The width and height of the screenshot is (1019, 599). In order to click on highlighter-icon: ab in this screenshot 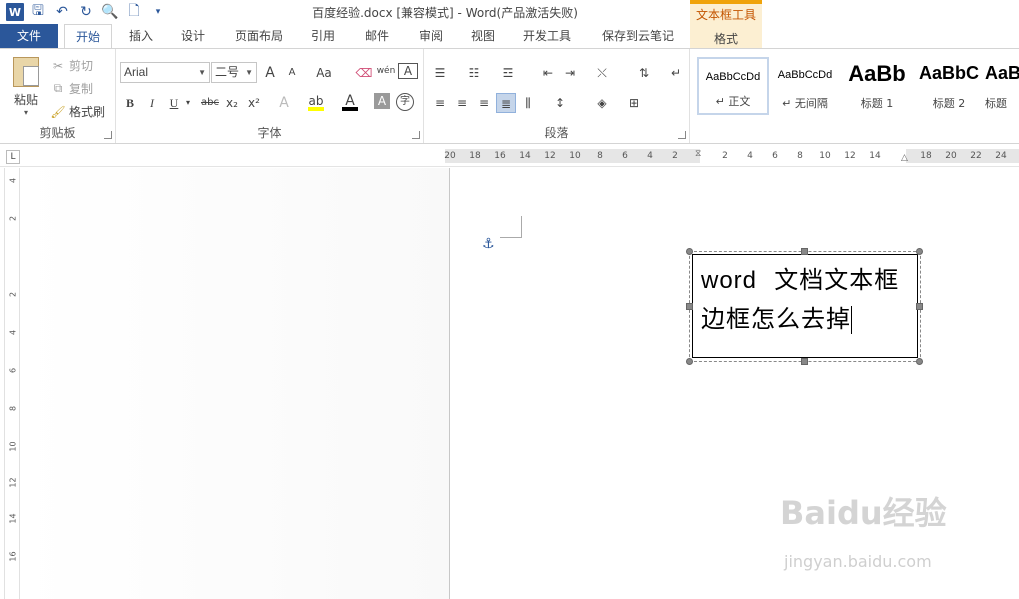, I will do `click(316, 101)`.